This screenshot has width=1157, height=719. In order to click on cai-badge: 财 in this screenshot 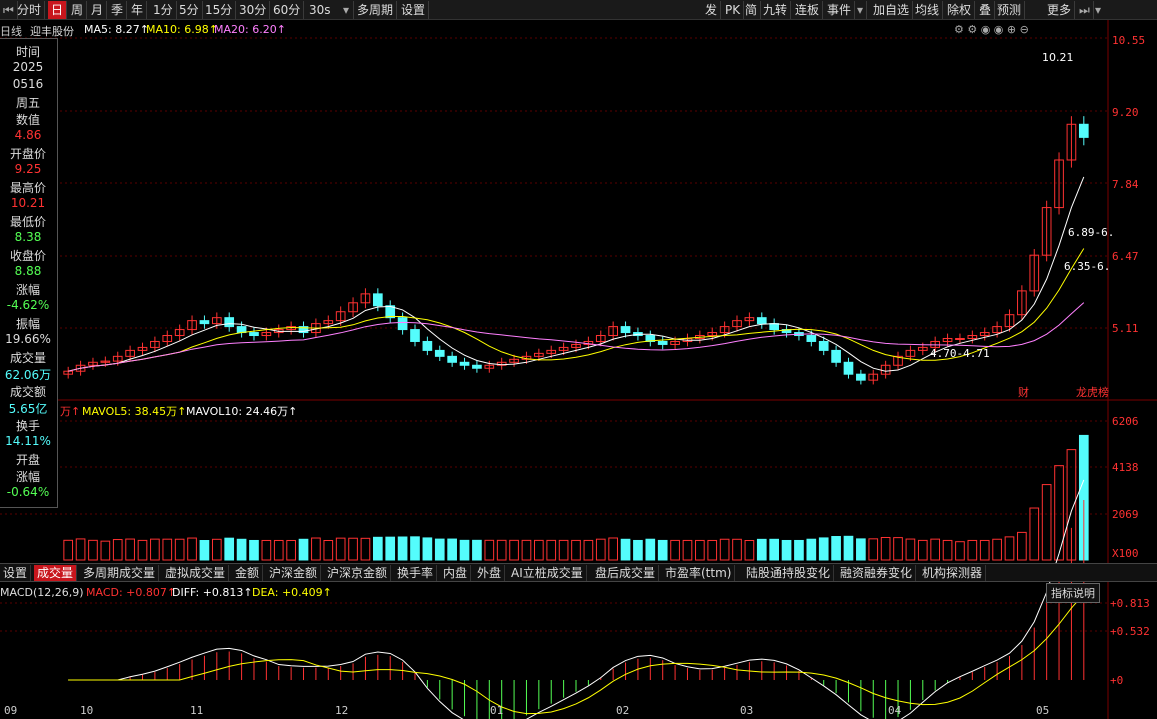, I will do `click(1023, 392)`.